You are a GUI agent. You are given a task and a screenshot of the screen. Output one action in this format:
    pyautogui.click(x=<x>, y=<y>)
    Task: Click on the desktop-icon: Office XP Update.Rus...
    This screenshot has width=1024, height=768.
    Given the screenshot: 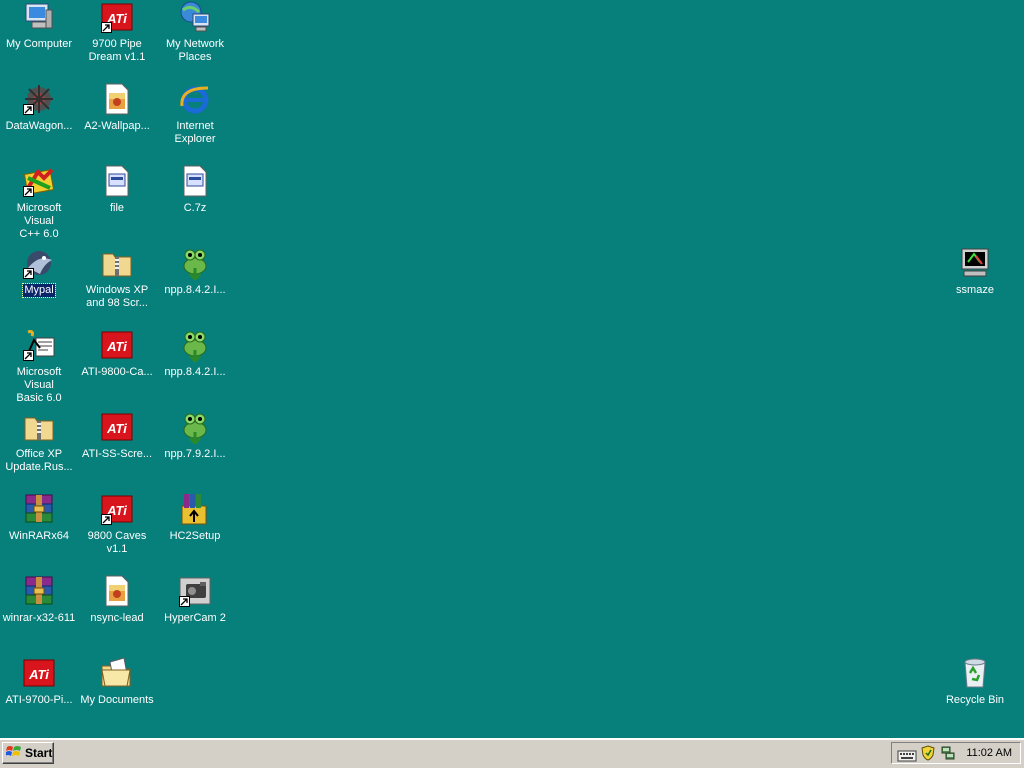 What is the action you would take?
    pyautogui.click(x=39, y=447)
    